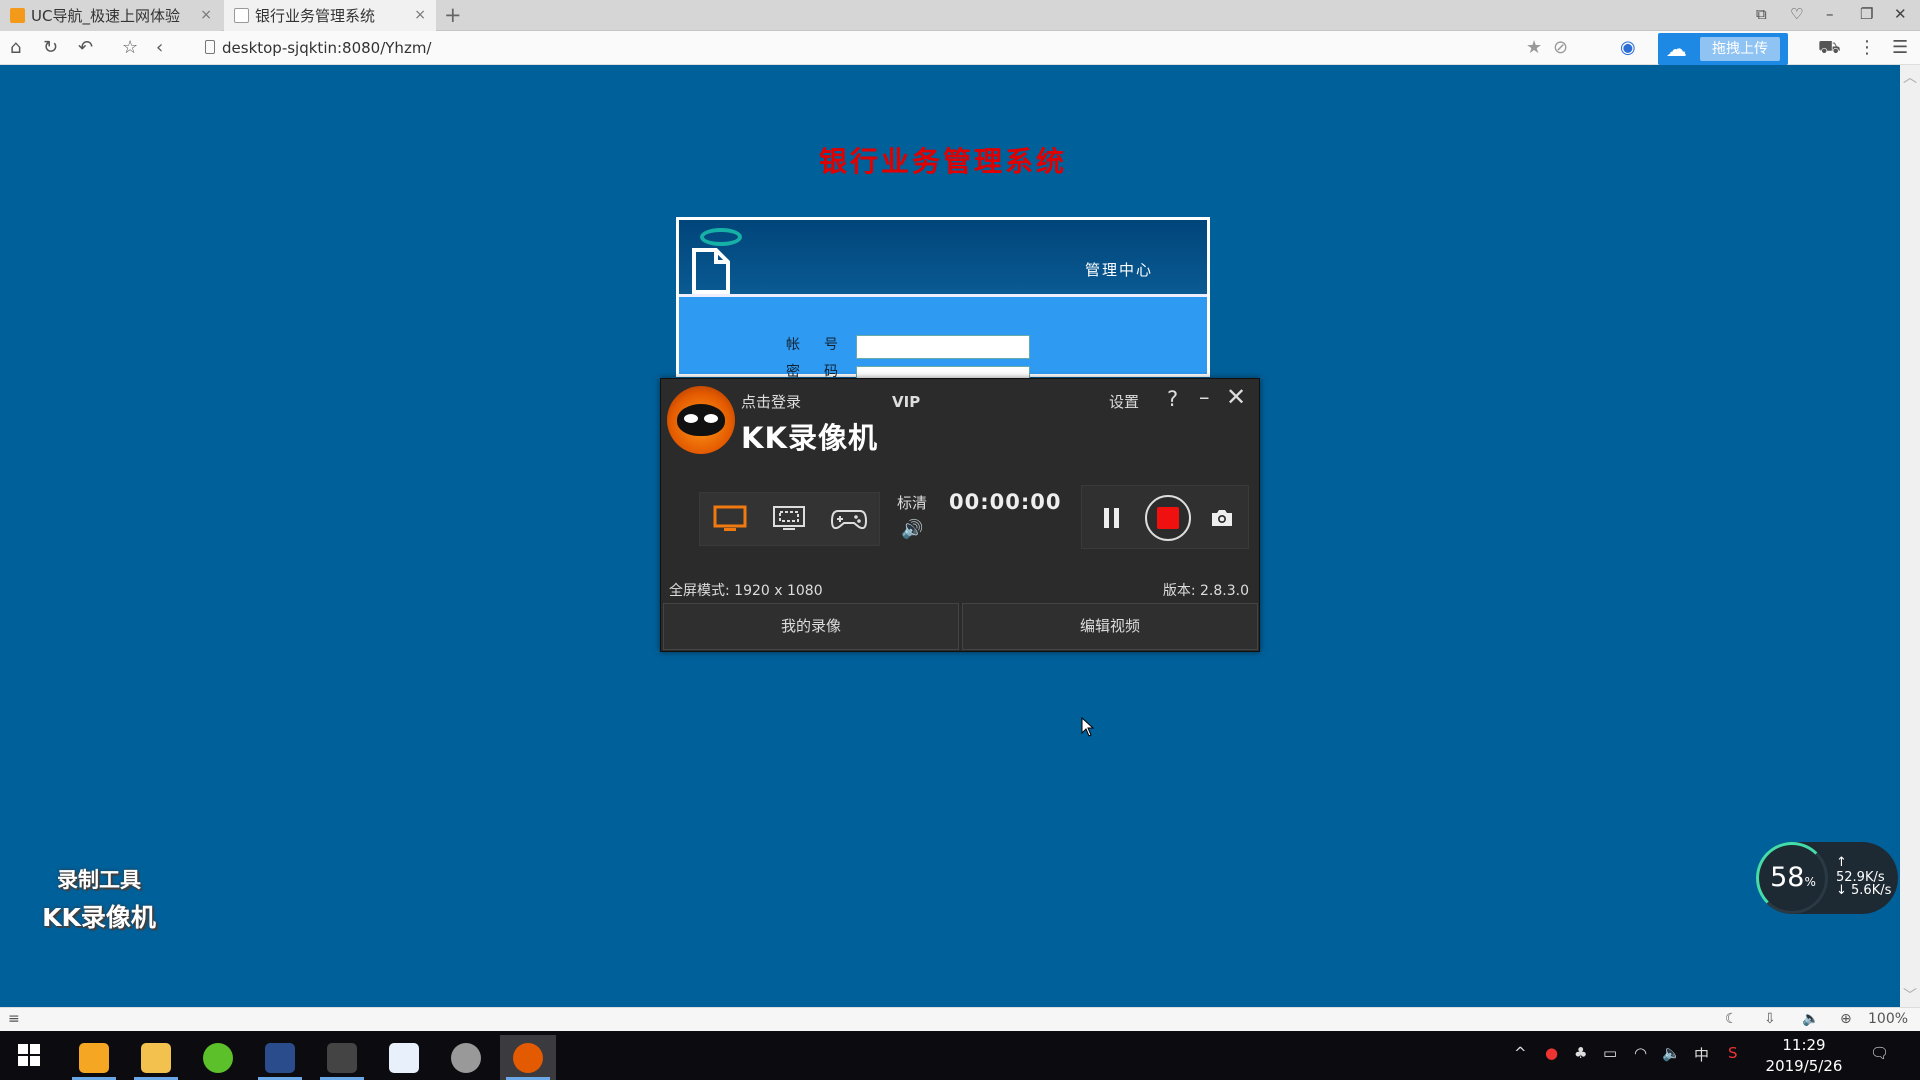  I want to click on region-mode-icon, so click(789, 519).